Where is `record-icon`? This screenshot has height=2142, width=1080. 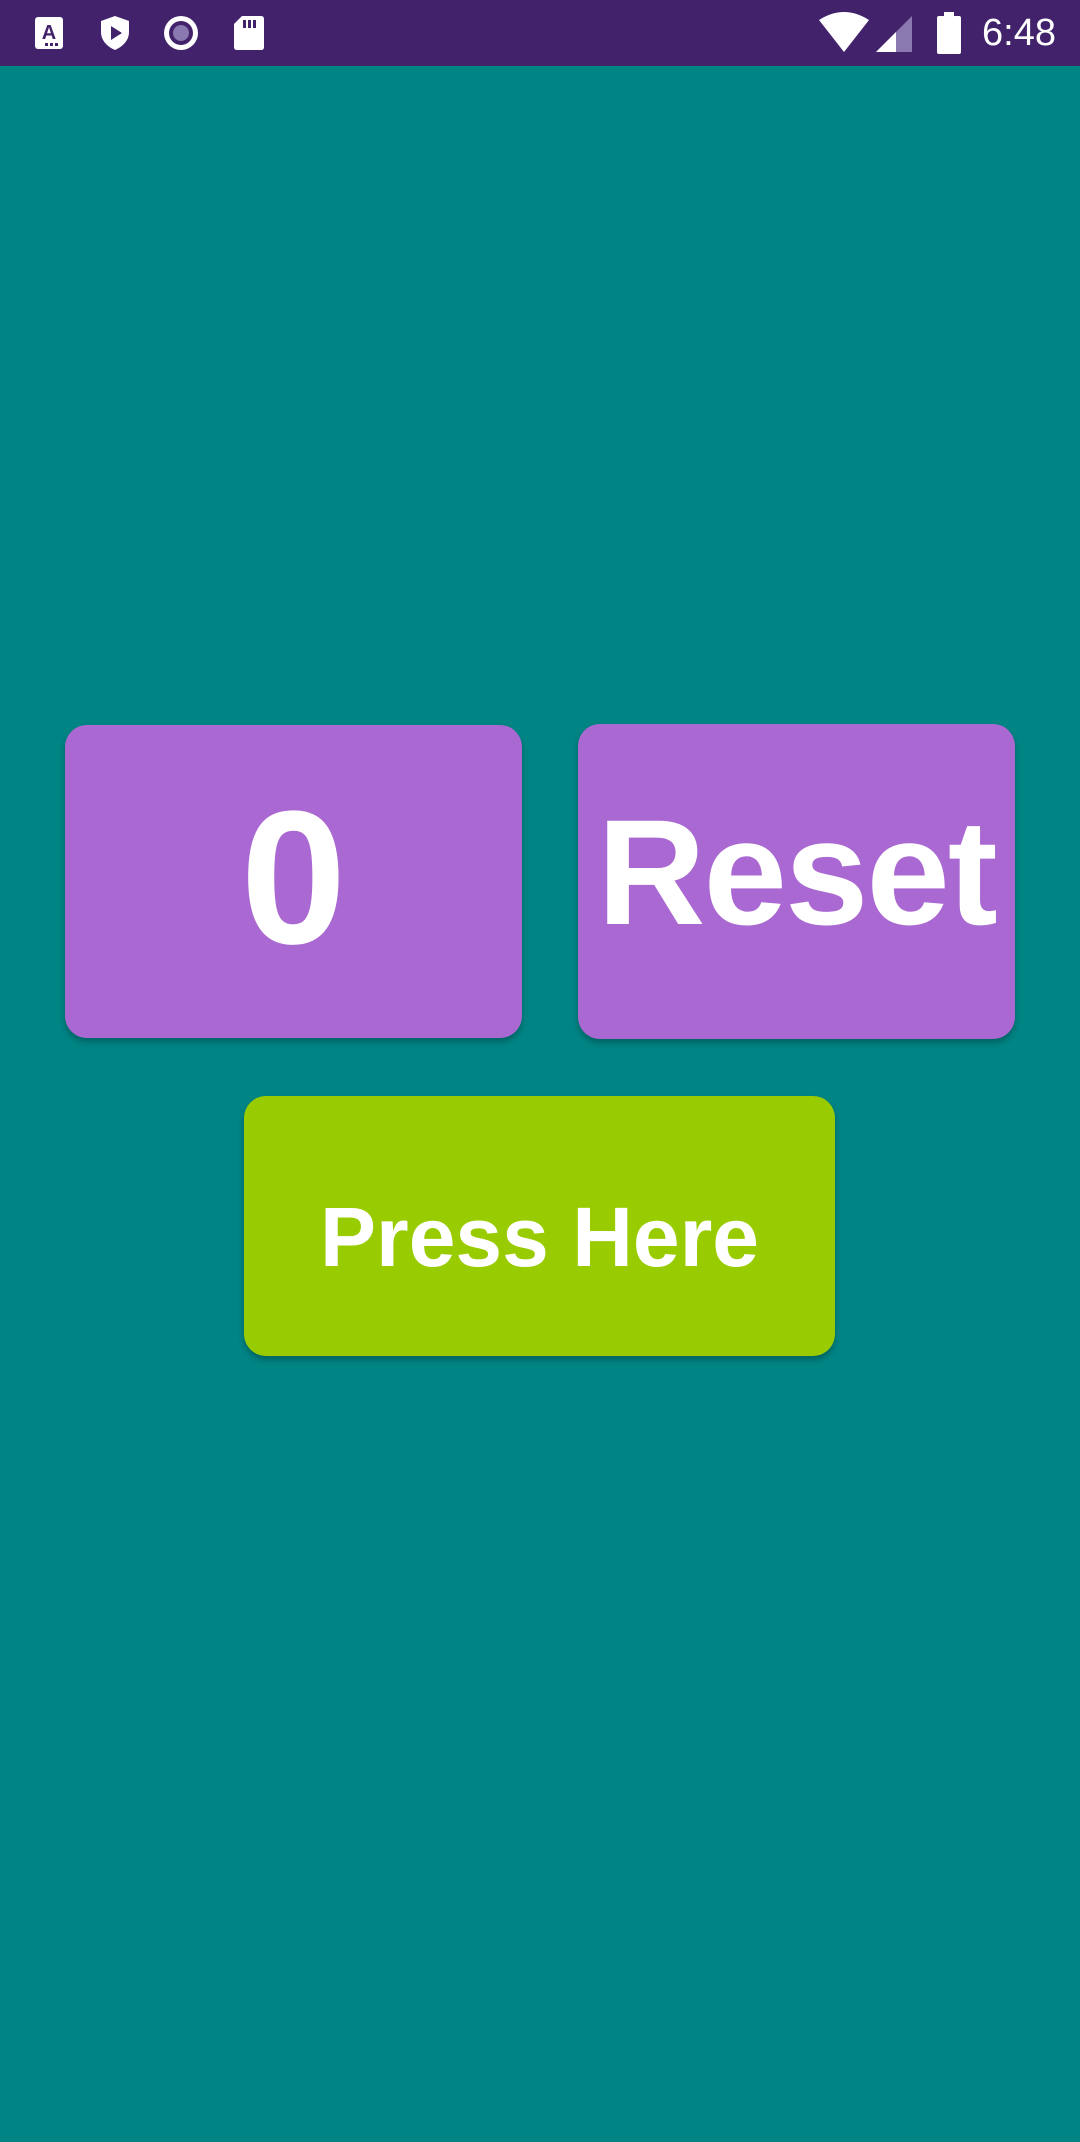
record-icon is located at coordinates (181, 33).